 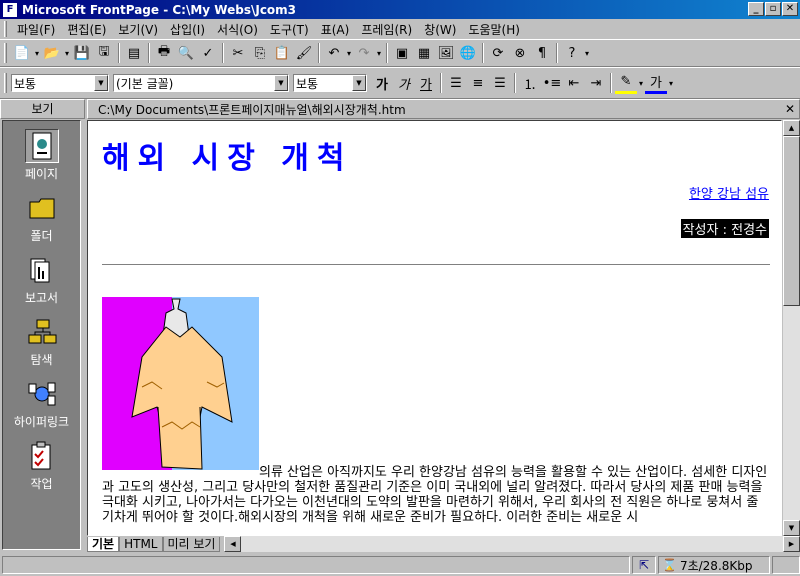 I want to click on view-reports: 보고서, so click(x=41, y=279).